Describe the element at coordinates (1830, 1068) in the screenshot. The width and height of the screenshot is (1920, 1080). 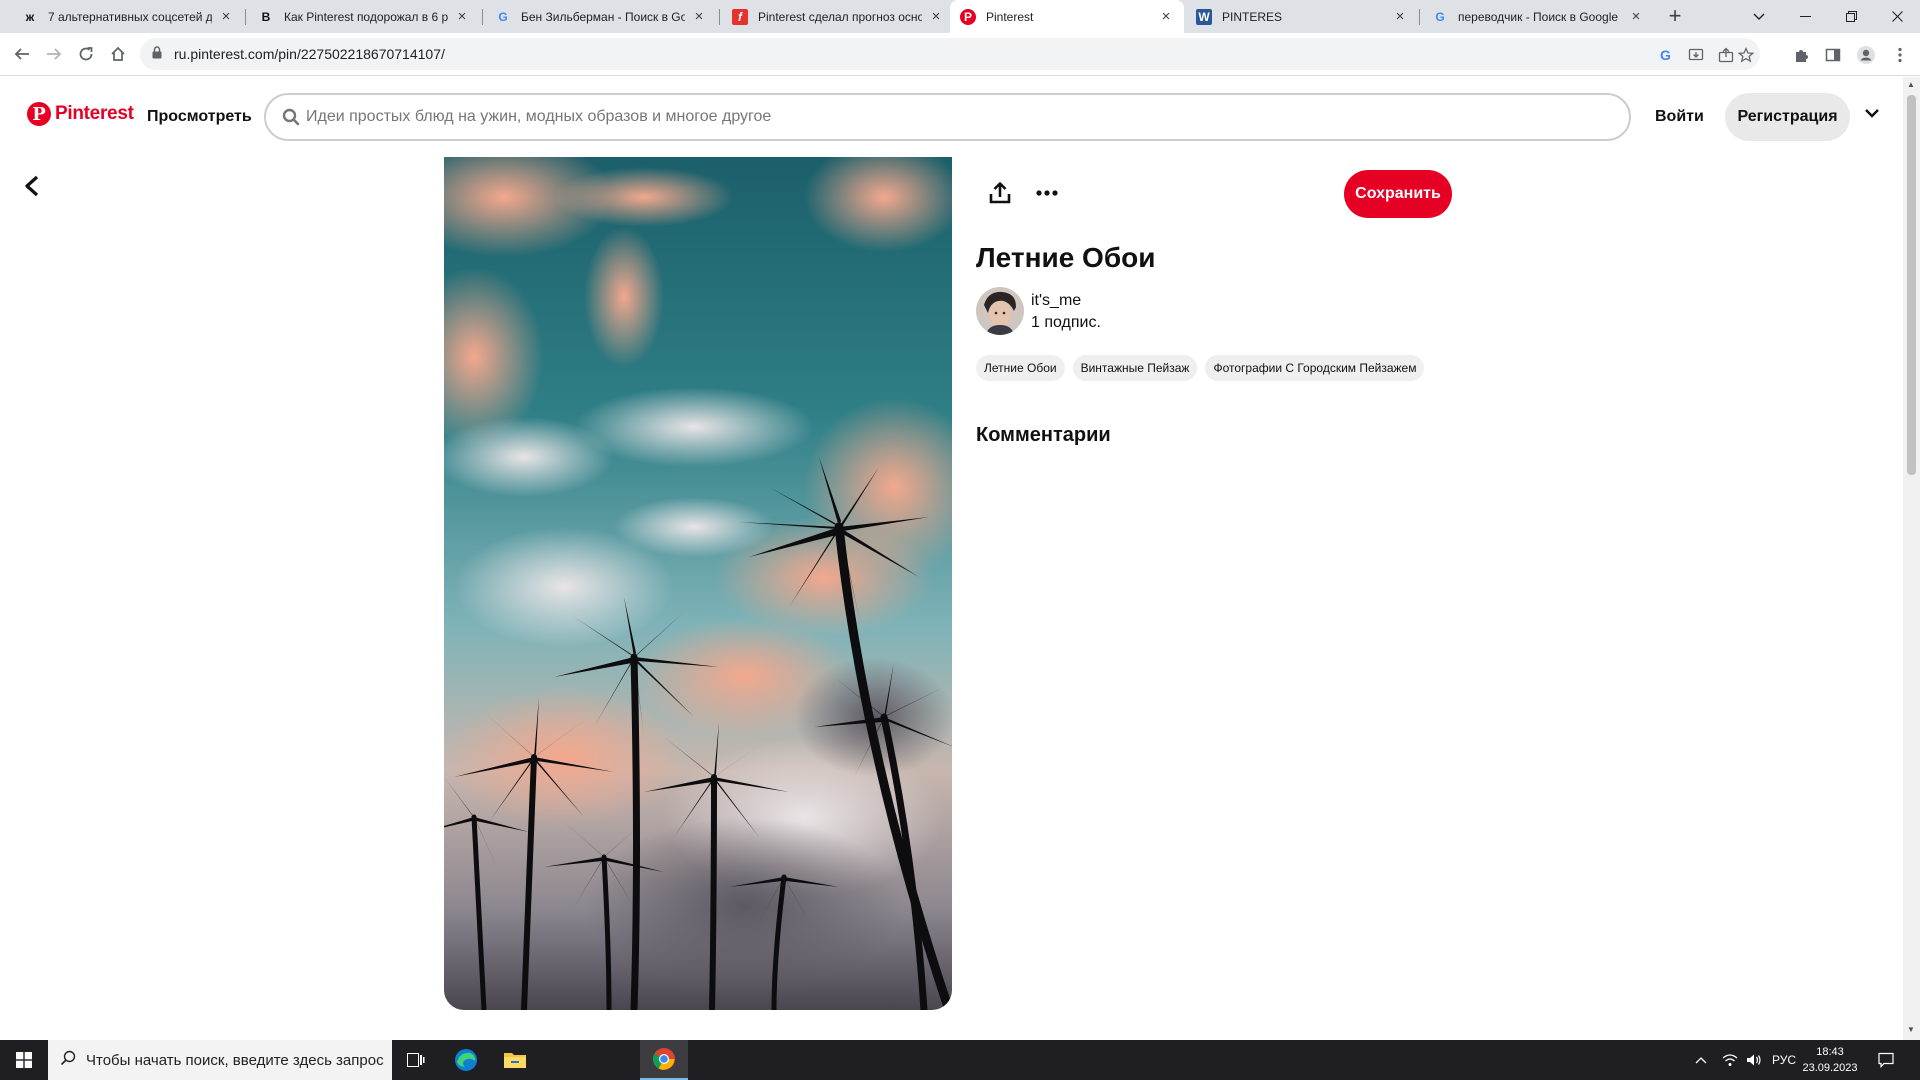
I see `clock-date: 23.09.2023` at that location.